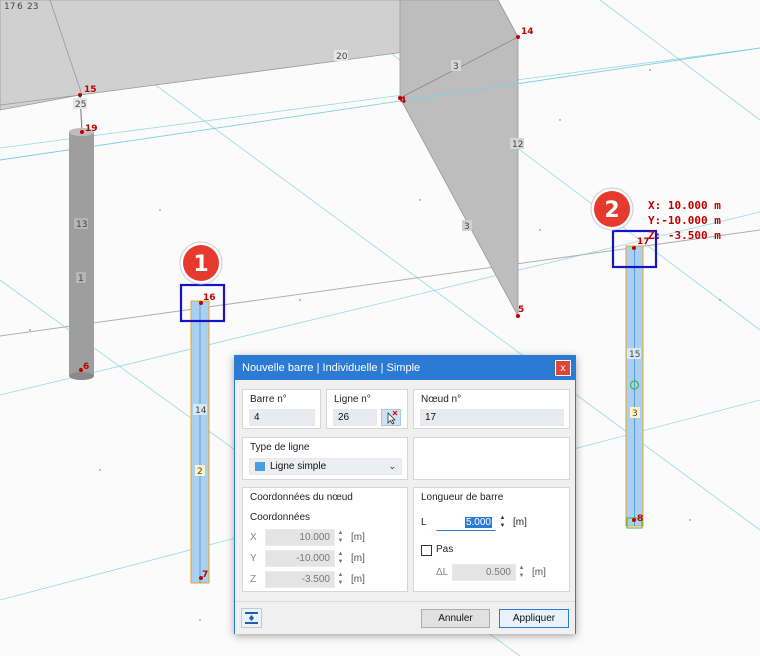  What do you see at coordinates (253, 537) in the screenshot?
I see `axis-x-label: X` at bounding box center [253, 537].